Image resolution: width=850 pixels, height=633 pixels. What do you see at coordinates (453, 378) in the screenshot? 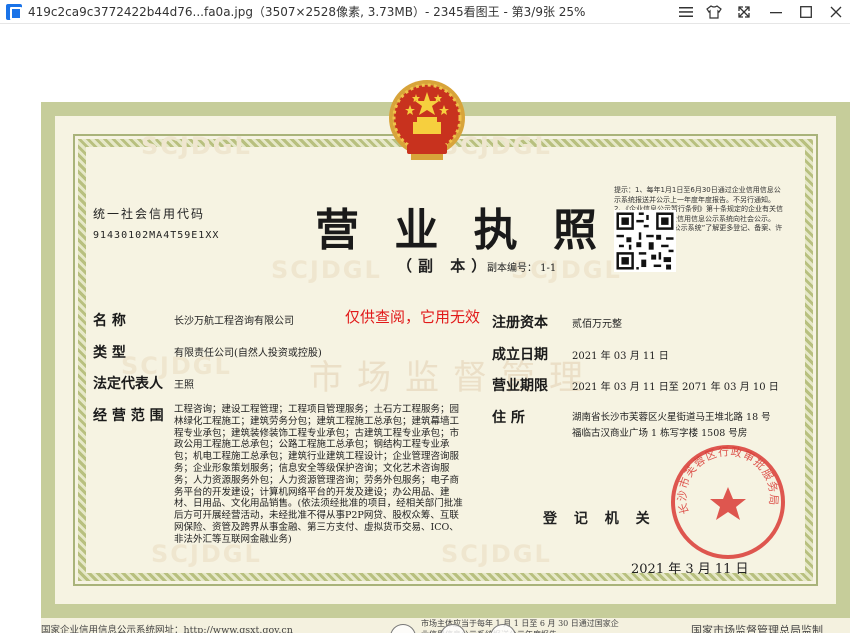
I see `watermark-center: 市场监督管理` at bounding box center [453, 378].